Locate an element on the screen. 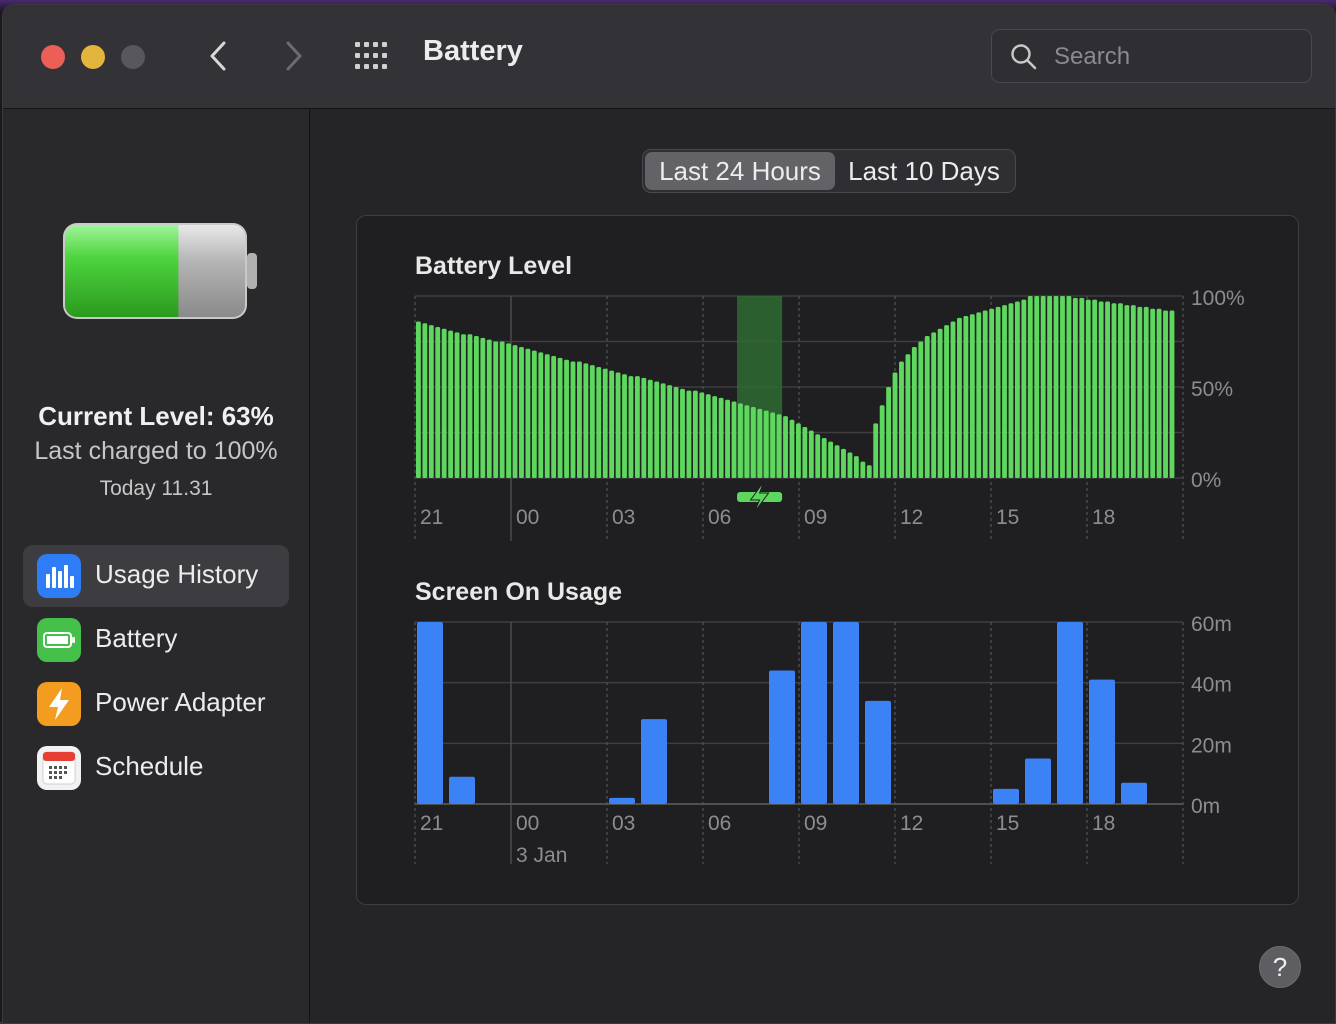 The width and height of the screenshot is (1336, 1024). sidebar-item-usage-history: Usage History is located at coordinates (156, 576).